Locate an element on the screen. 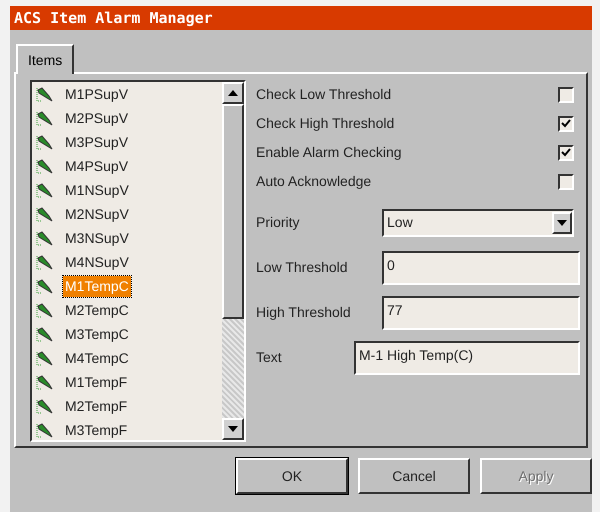  field-label: Priority is located at coordinates (278, 222).